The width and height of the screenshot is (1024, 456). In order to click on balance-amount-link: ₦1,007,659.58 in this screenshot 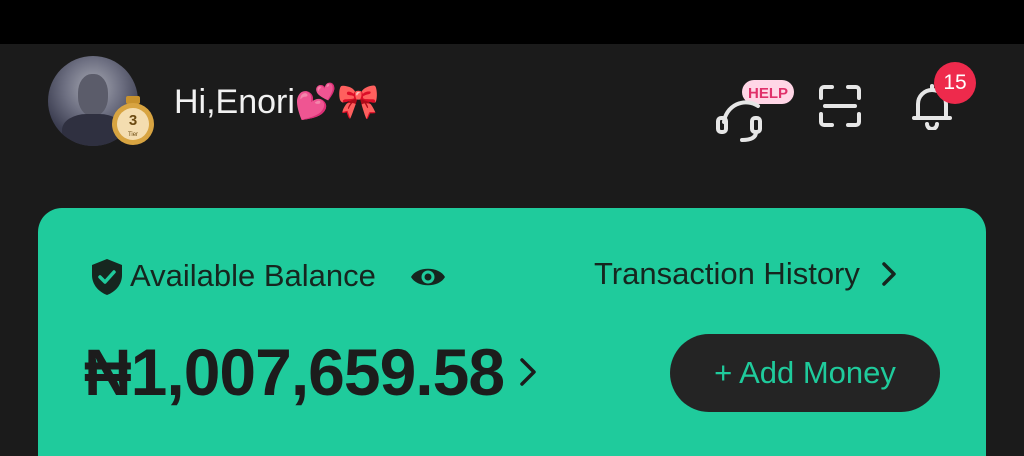, I will do `click(310, 372)`.